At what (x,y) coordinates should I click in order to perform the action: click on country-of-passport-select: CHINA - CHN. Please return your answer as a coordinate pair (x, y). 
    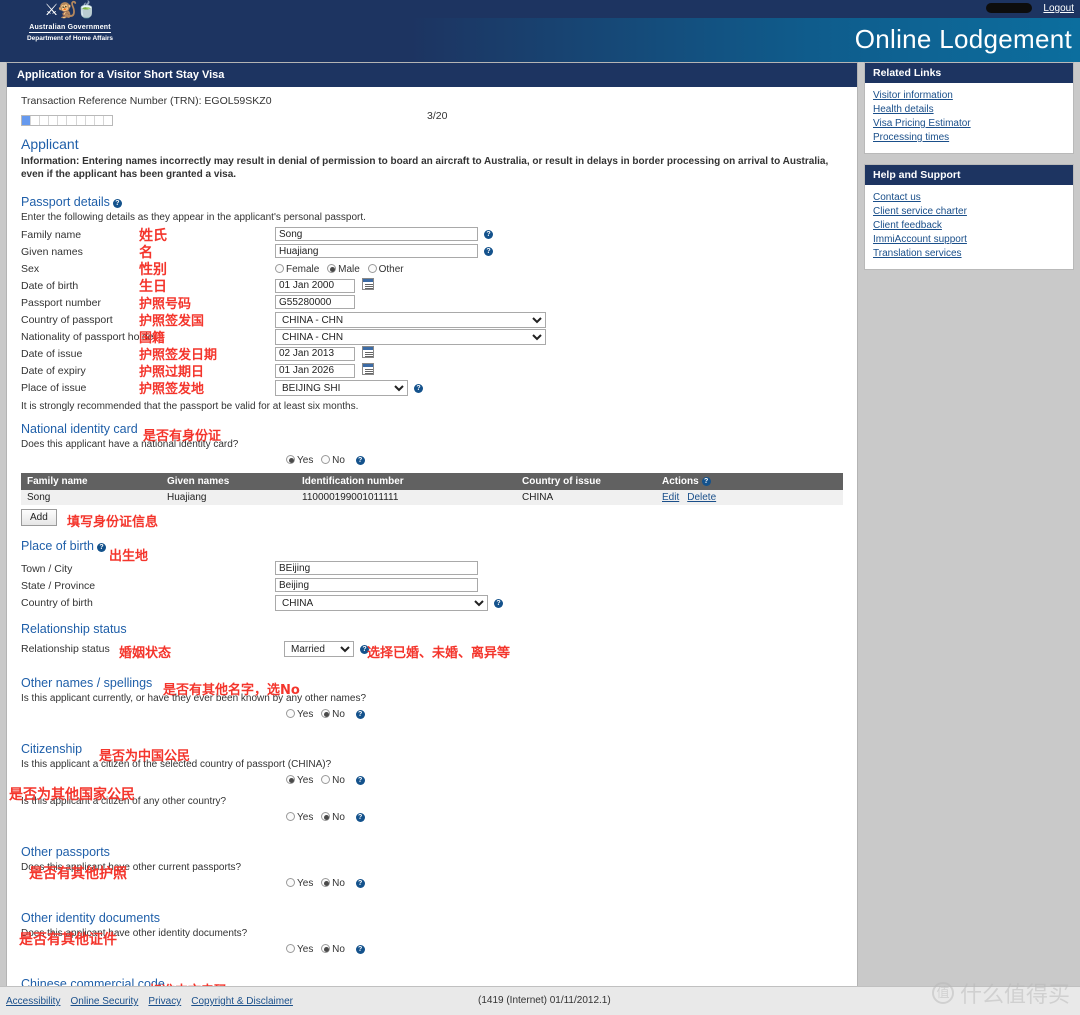
    Looking at the image, I should click on (410, 320).